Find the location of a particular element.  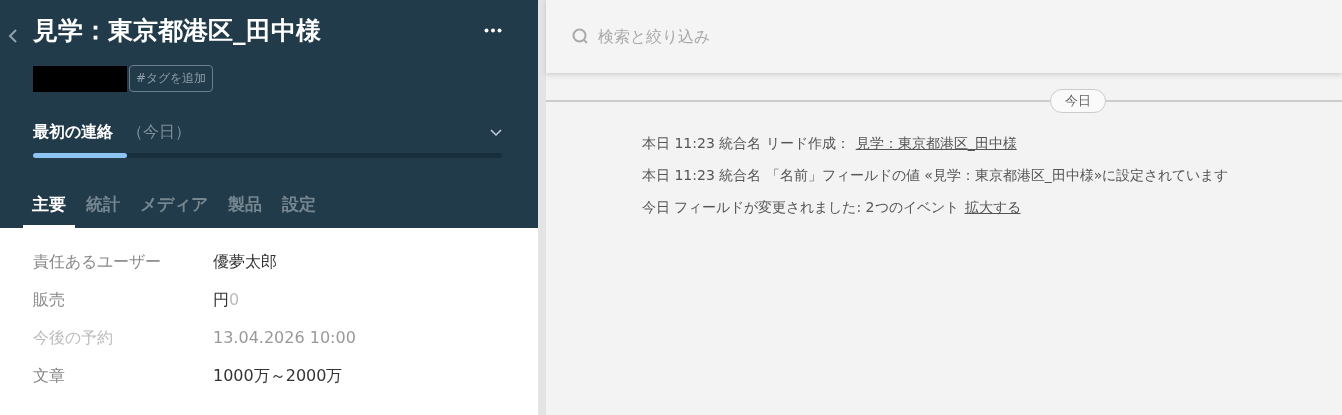

add-tag-button: #タグを追加 is located at coordinates (171, 78).